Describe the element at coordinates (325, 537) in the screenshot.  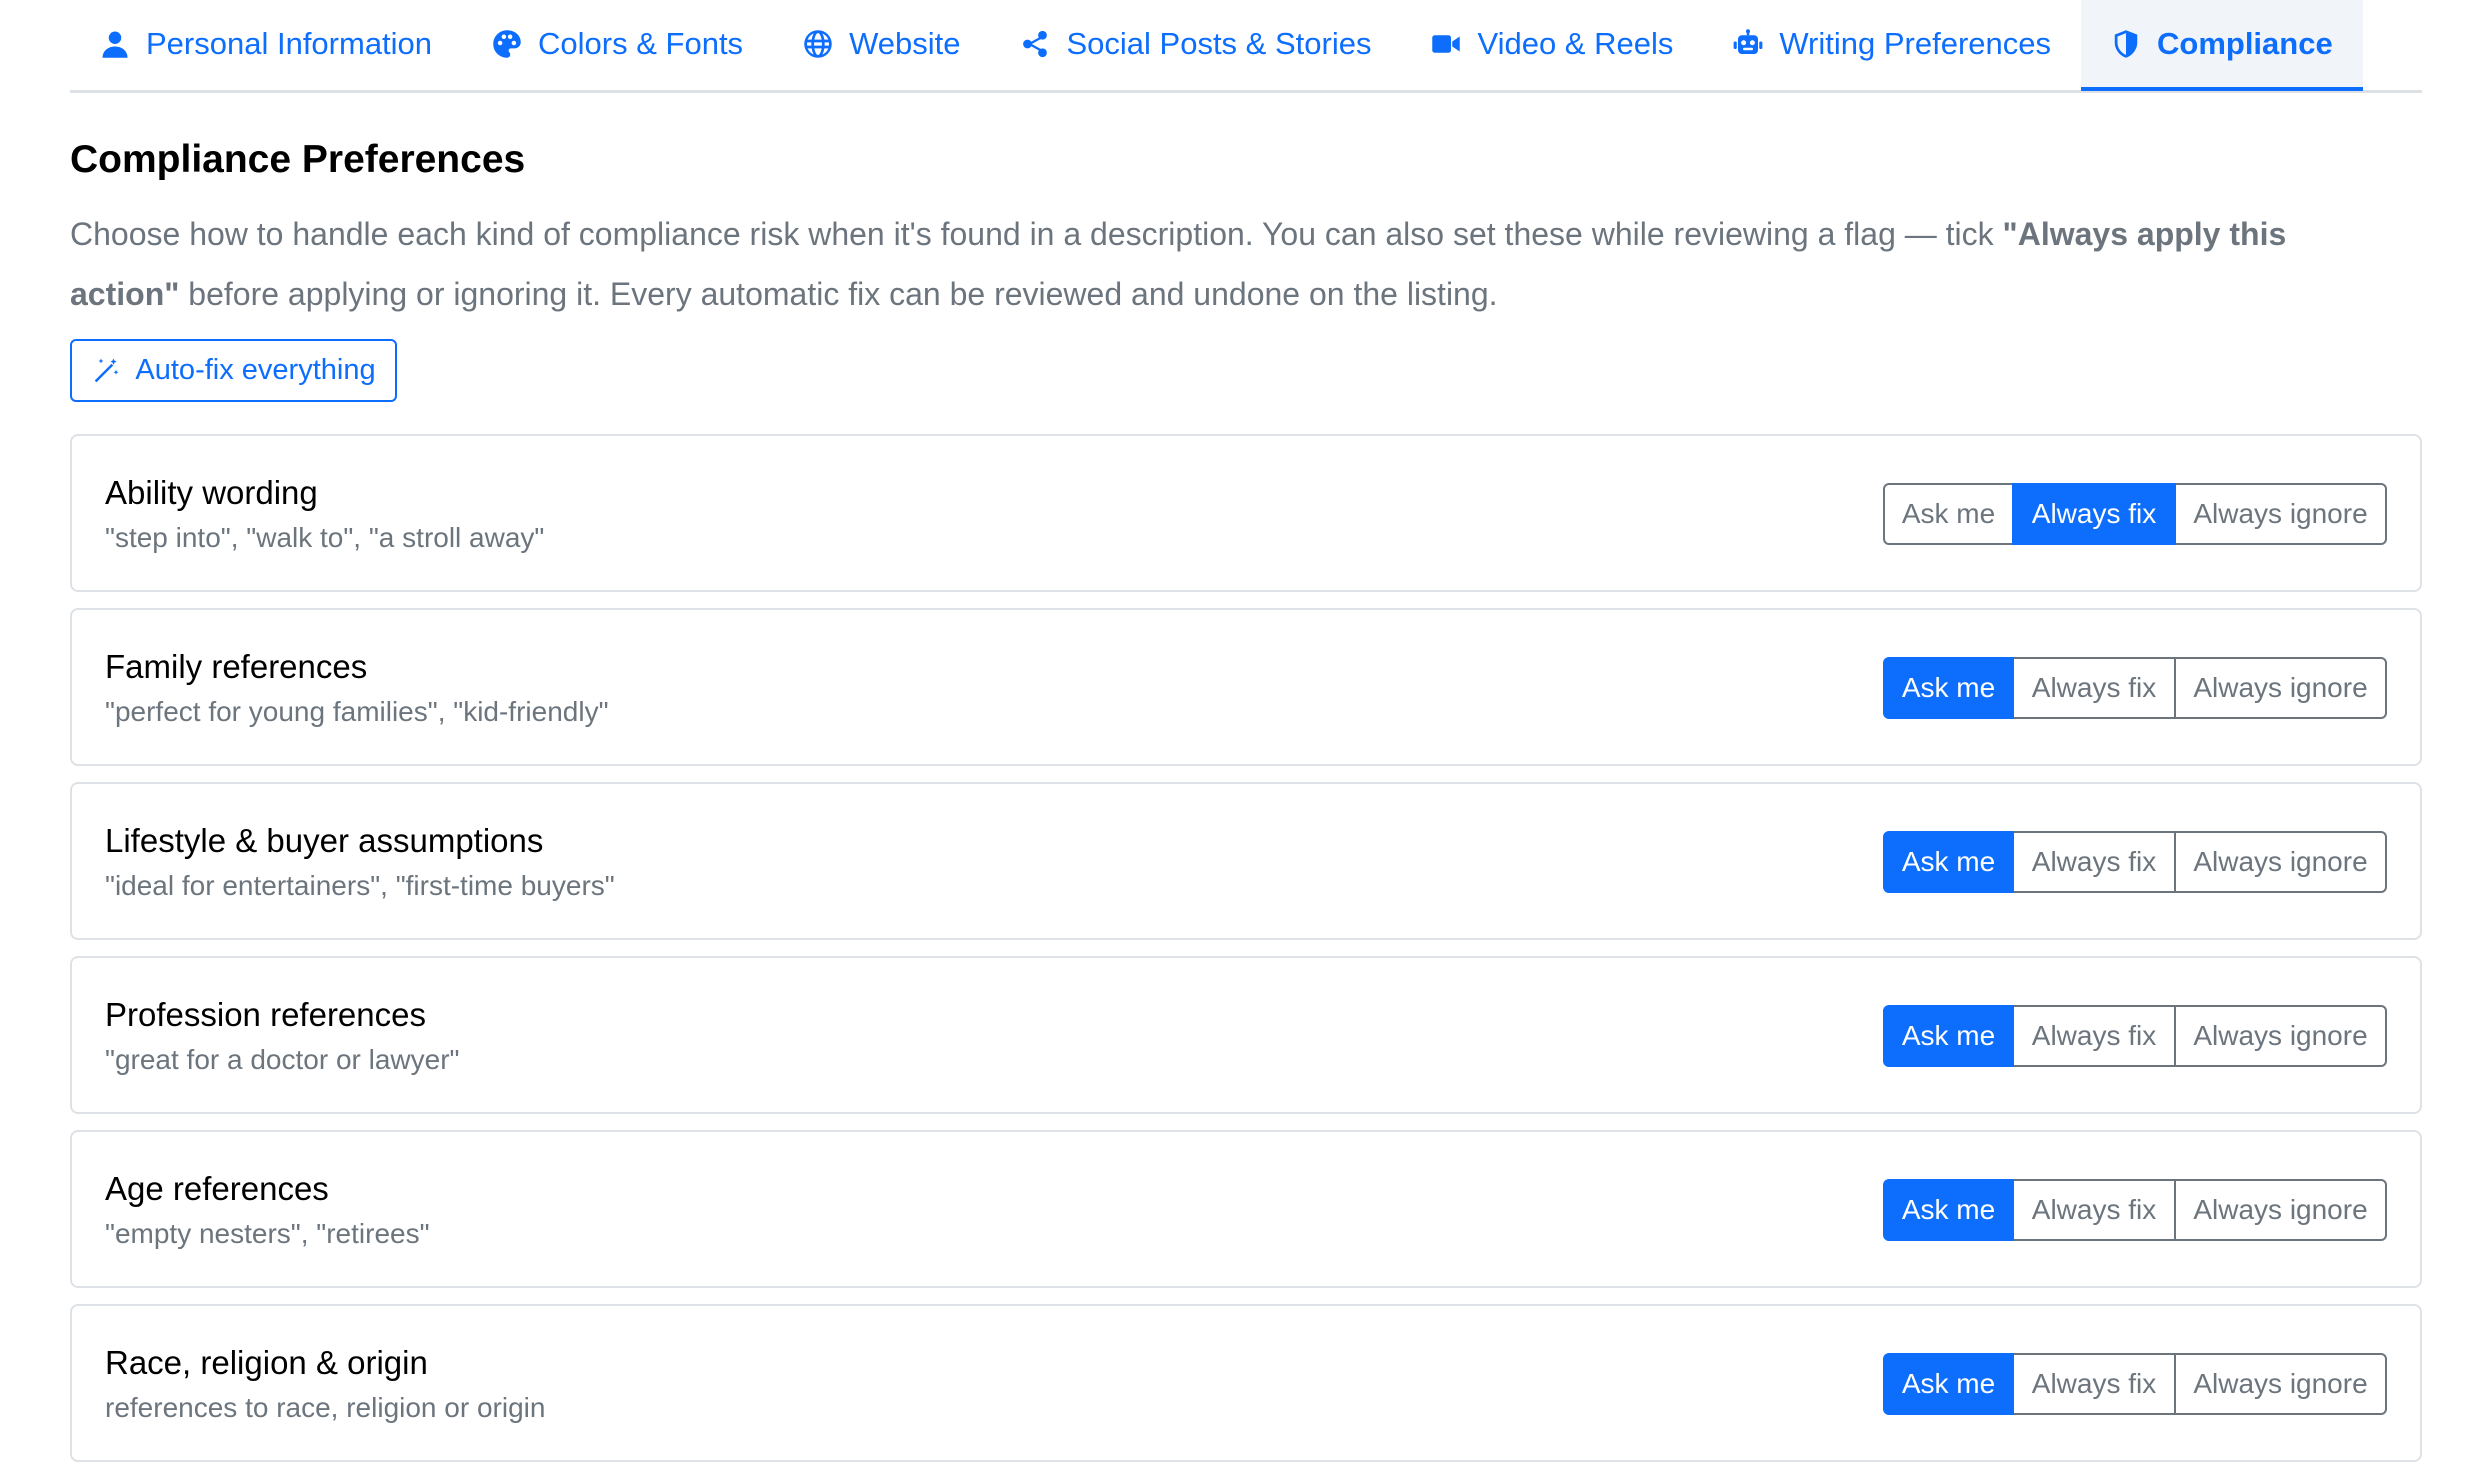
I see `category-examples: "step into", "walk to", "a stroll away"` at that location.